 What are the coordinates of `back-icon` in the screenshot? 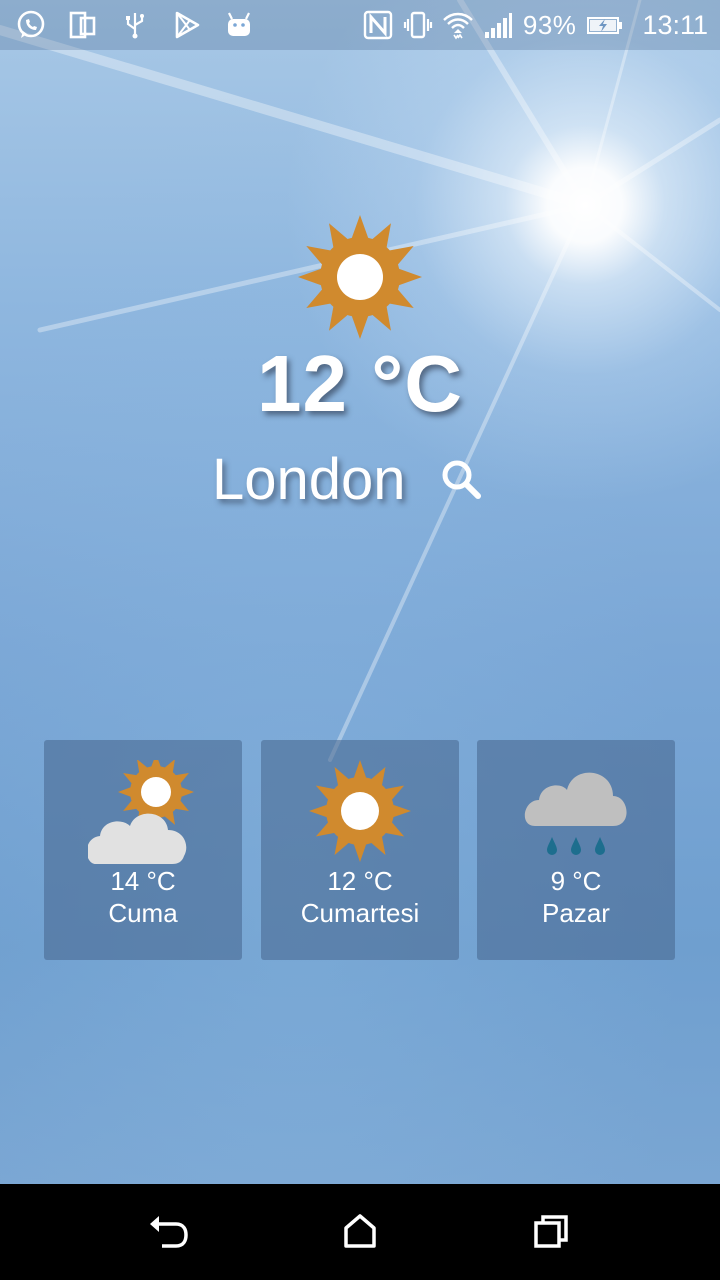 It's located at (168, 1232).